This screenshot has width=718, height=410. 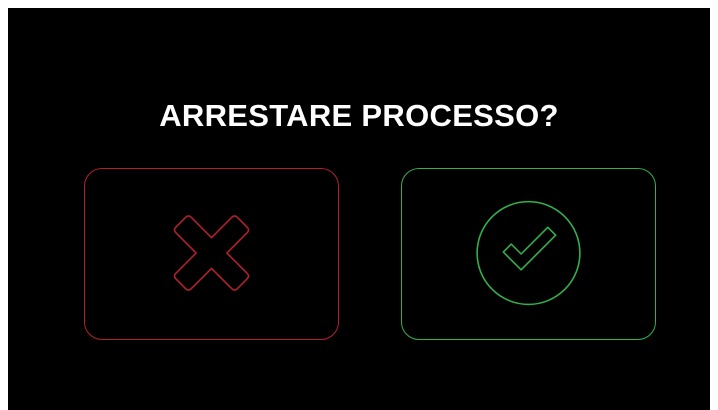 I want to click on confirm-button, so click(x=528, y=254).